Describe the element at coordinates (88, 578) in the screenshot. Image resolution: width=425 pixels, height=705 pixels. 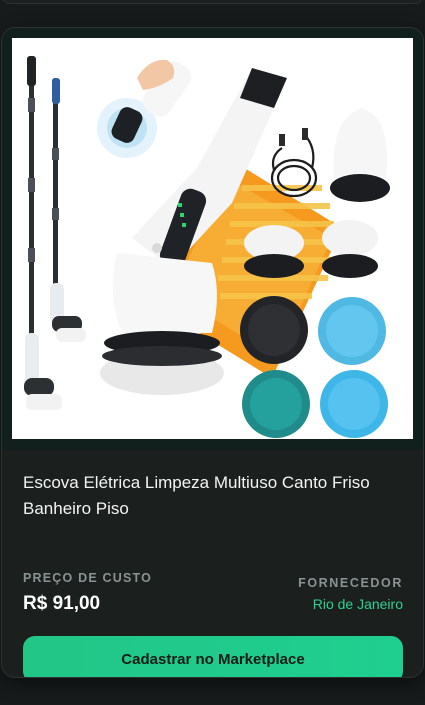
I see `cost-price-label: PREÇO DE CUSTO` at that location.